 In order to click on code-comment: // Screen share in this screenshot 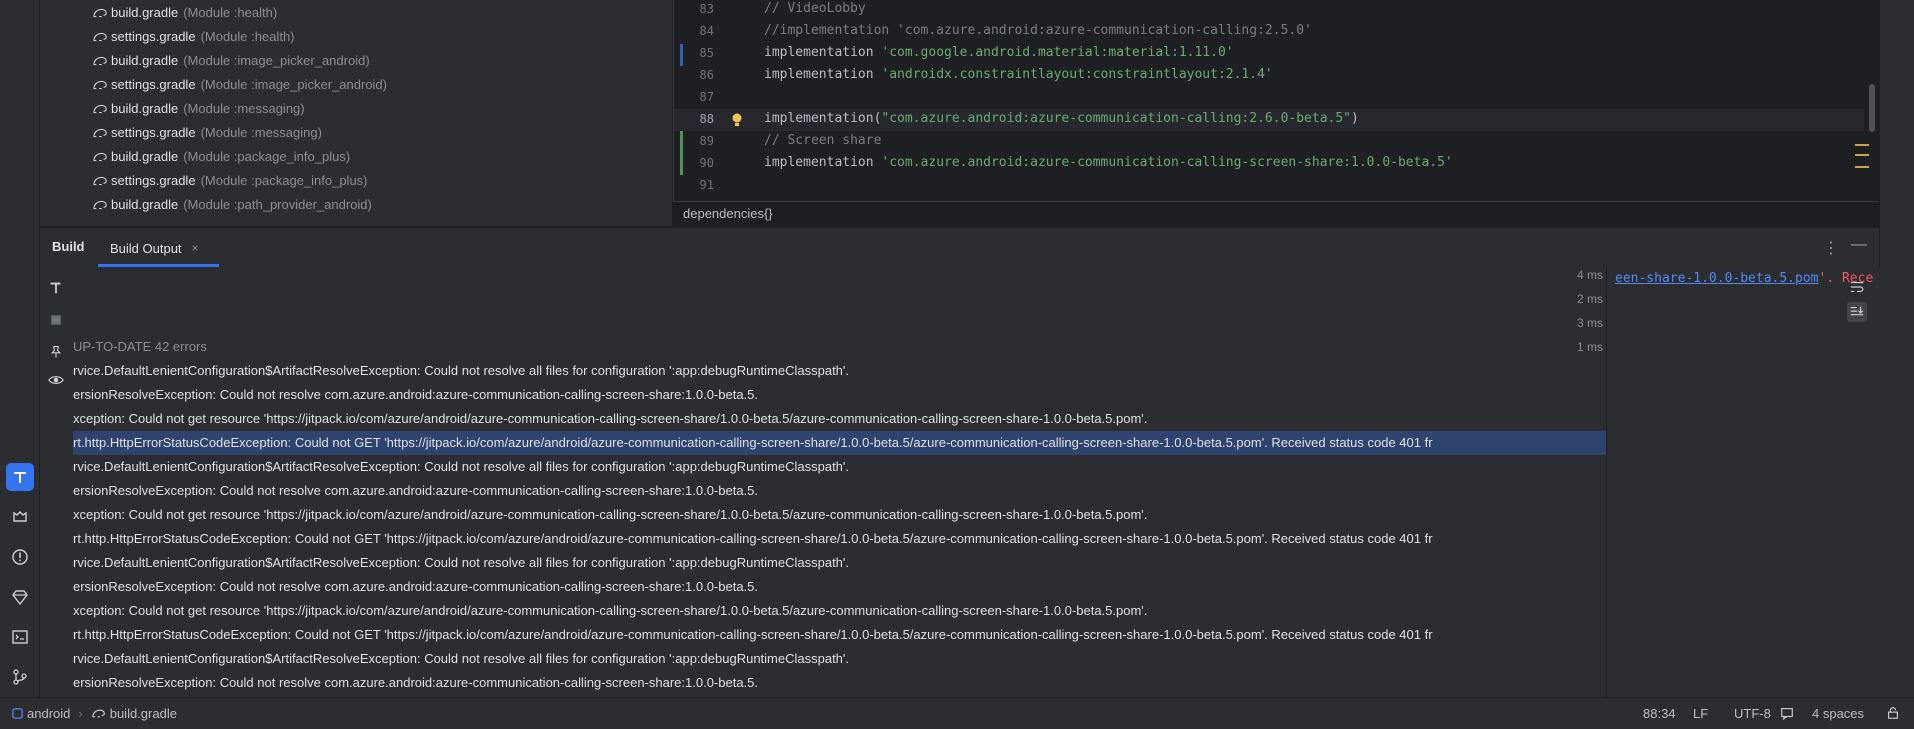, I will do `click(823, 140)`.